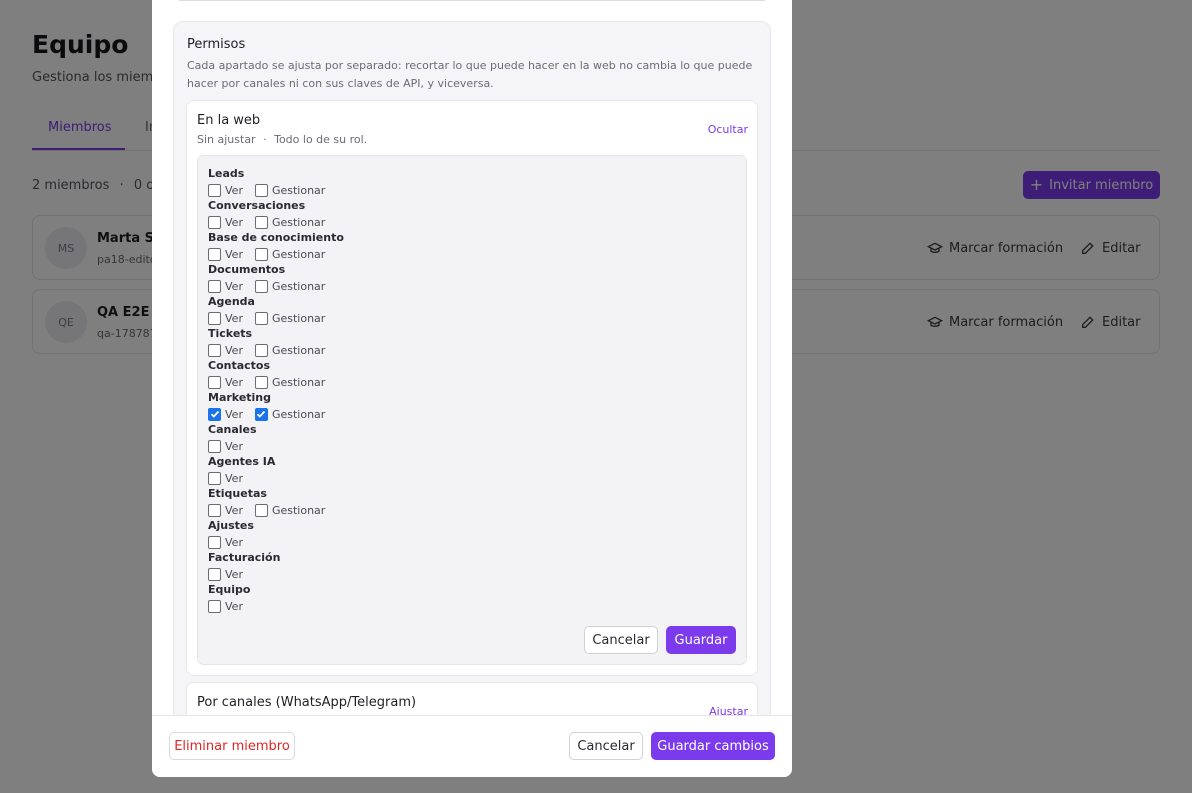 The width and height of the screenshot is (1192, 793). What do you see at coordinates (621, 640) in the screenshot?
I see `cancel-web-permissions-button: Cancelar` at bounding box center [621, 640].